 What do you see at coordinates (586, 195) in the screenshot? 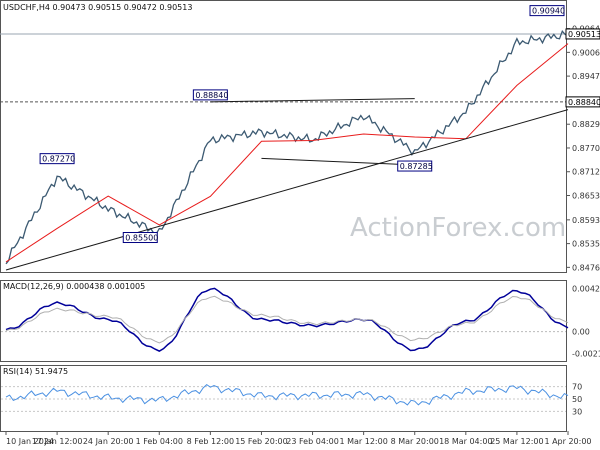
I see `price-tick-label: 0.86535` at bounding box center [586, 195].